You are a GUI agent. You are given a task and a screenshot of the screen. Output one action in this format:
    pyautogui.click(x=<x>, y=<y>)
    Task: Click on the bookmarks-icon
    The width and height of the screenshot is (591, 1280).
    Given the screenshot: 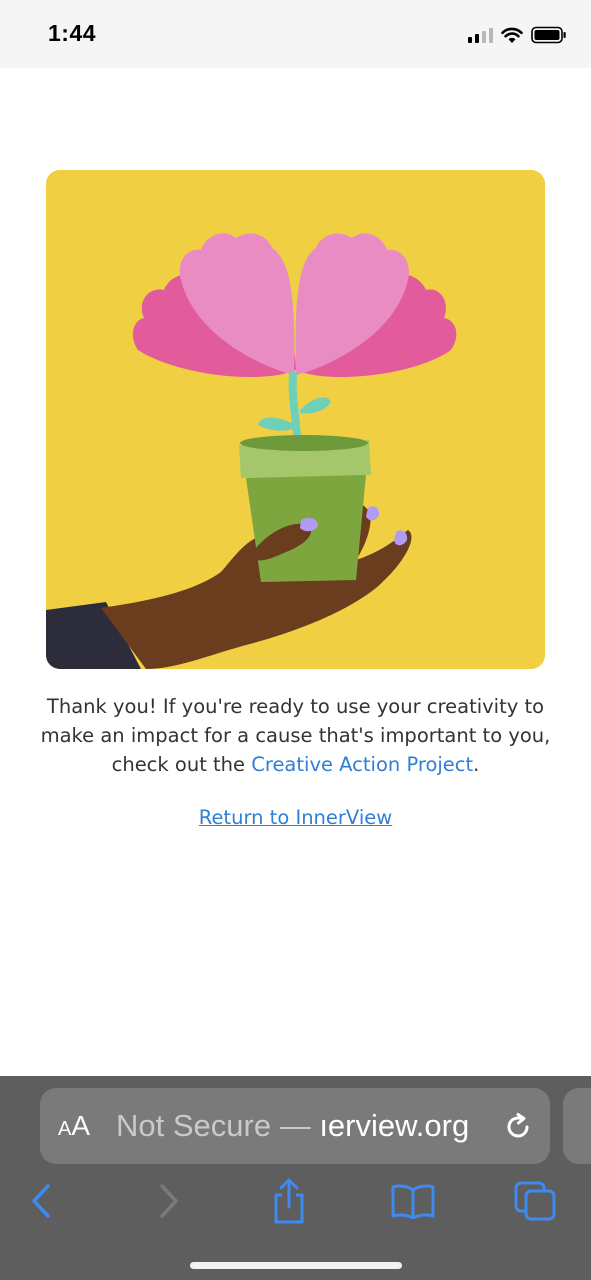 What is the action you would take?
    pyautogui.click(x=413, y=1201)
    